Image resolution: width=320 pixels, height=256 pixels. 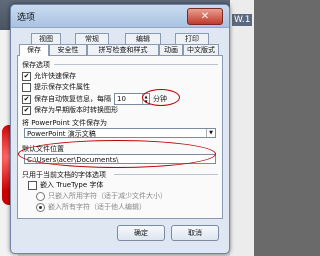 What do you see at coordinates (205, 16) in the screenshot?
I see `close-button: ✕` at bounding box center [205, 16].